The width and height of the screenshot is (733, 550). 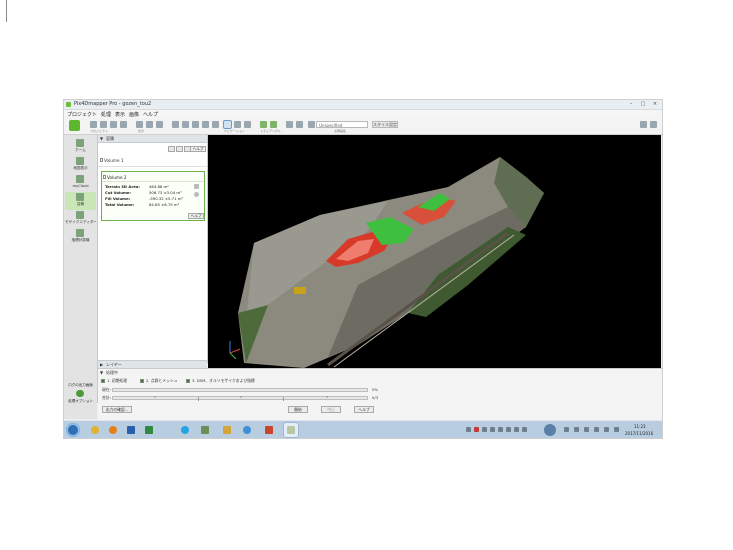 I want to click on gcp-manager-icon, so click(x=149, y=124).